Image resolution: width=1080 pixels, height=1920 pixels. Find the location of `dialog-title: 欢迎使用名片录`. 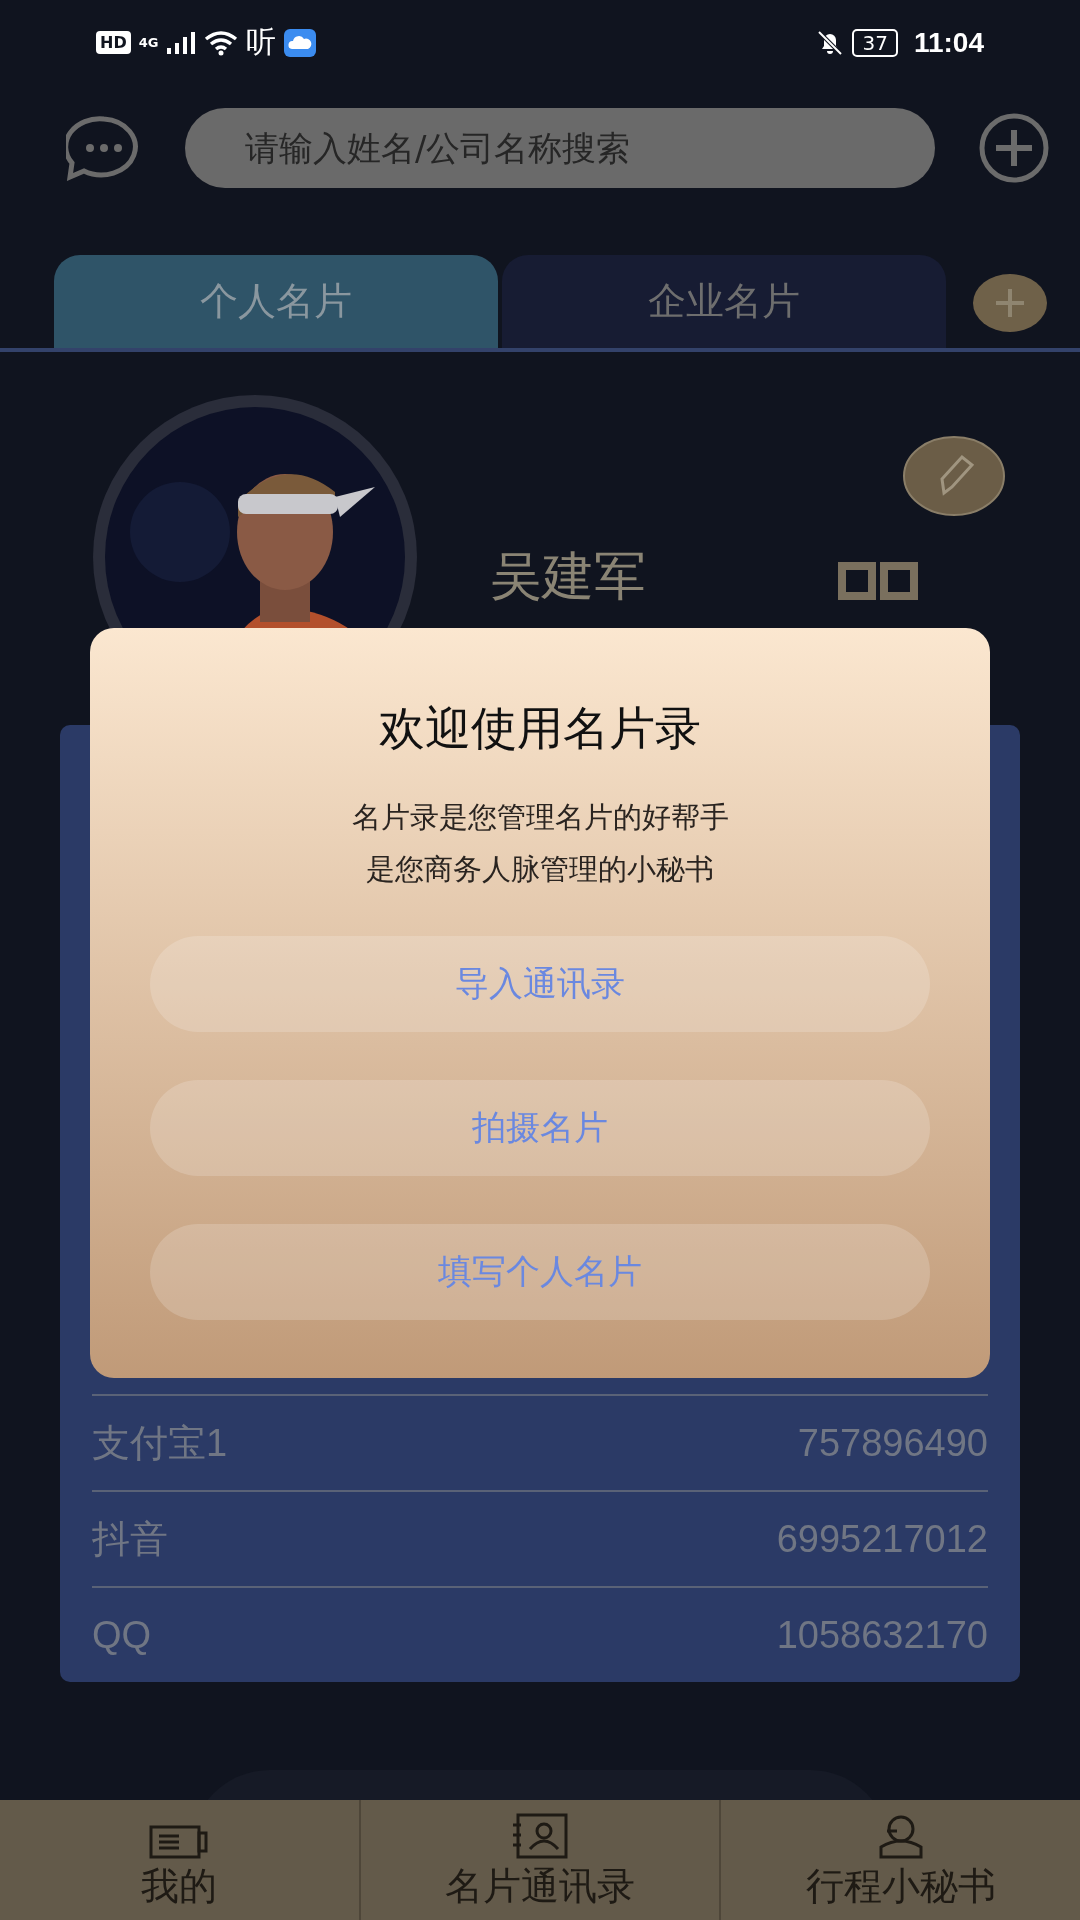

dialog-title: 欢迎使用名片录 is located at coordinates (540, 728).